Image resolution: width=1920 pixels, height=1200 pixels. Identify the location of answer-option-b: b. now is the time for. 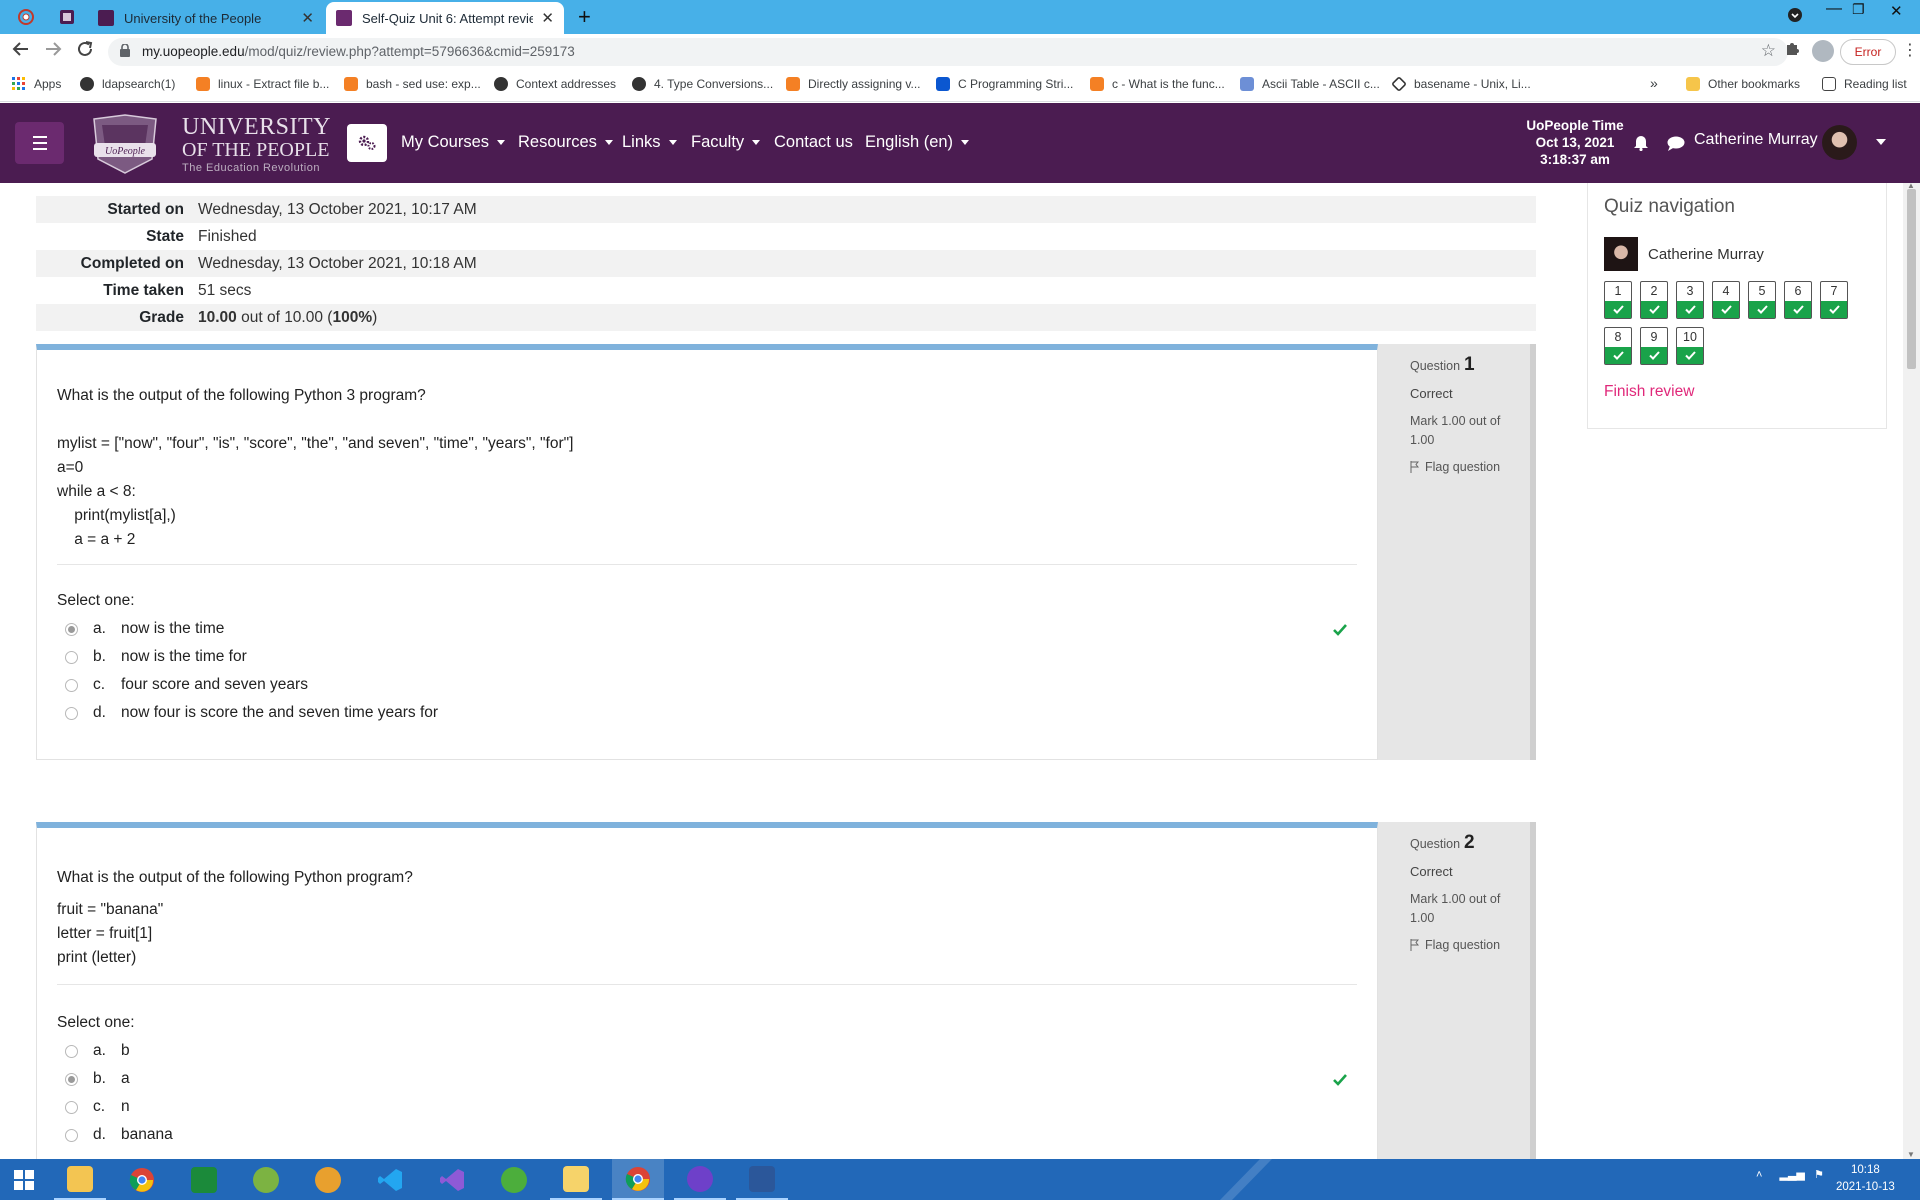
(156, 657).